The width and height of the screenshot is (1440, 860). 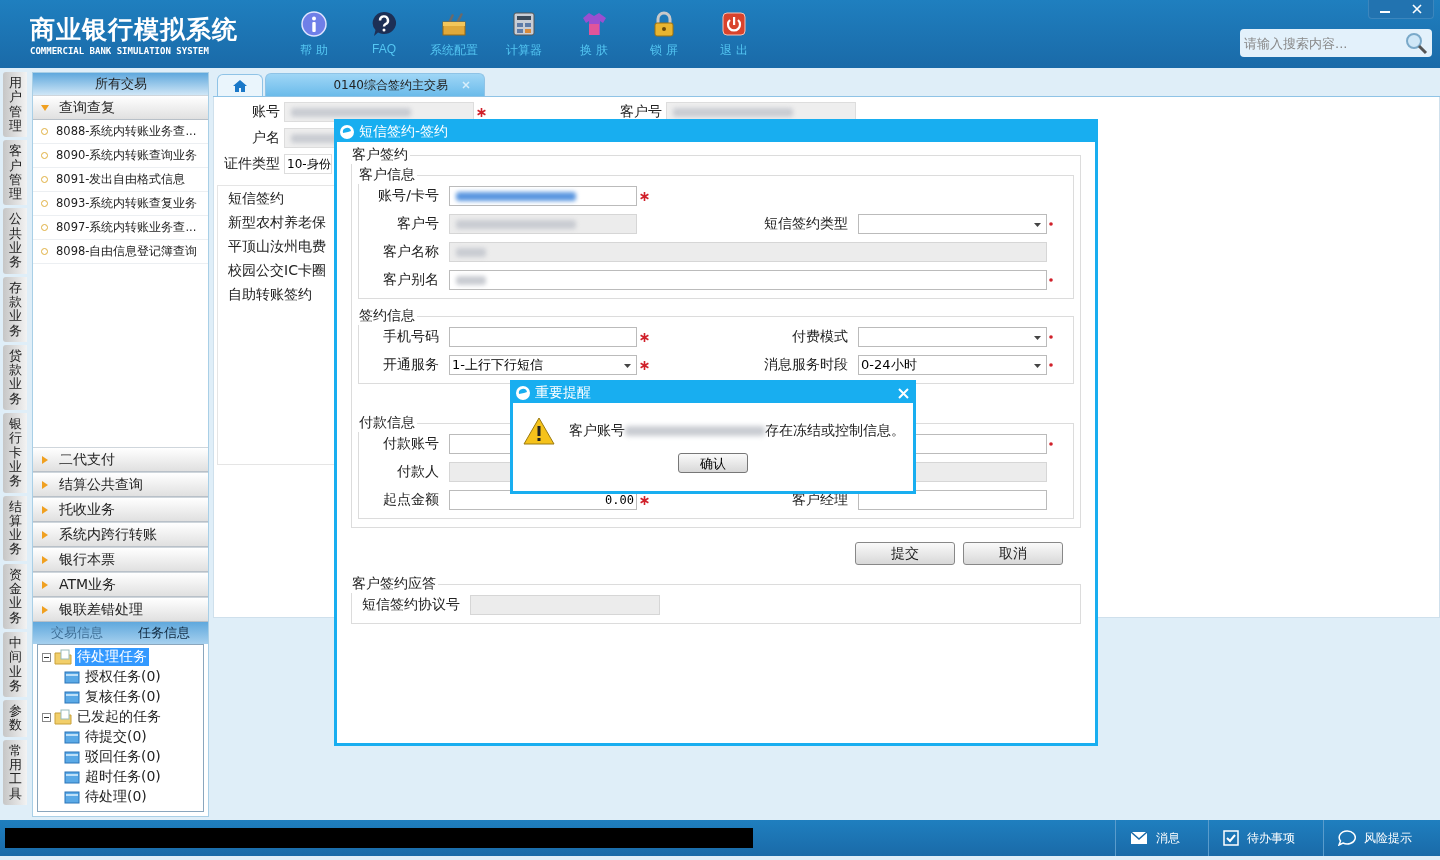 I want to click on tree-item: 复核任务(0), so click(x=123, y=697).